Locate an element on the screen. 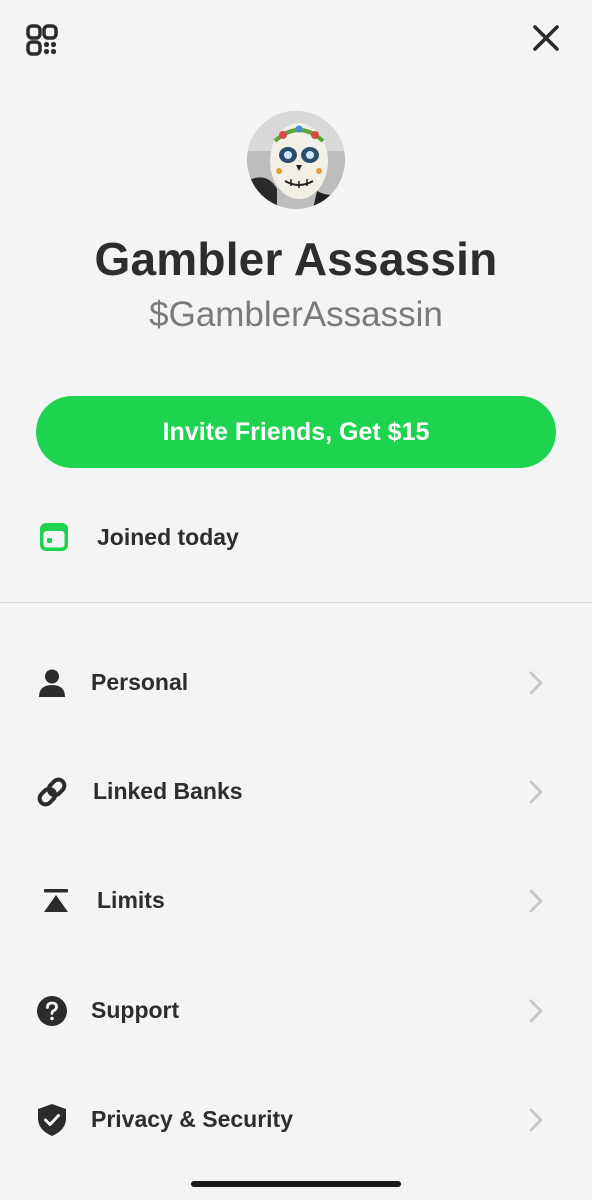  menu-item-label: Personal is located at coordinates (140, 682).